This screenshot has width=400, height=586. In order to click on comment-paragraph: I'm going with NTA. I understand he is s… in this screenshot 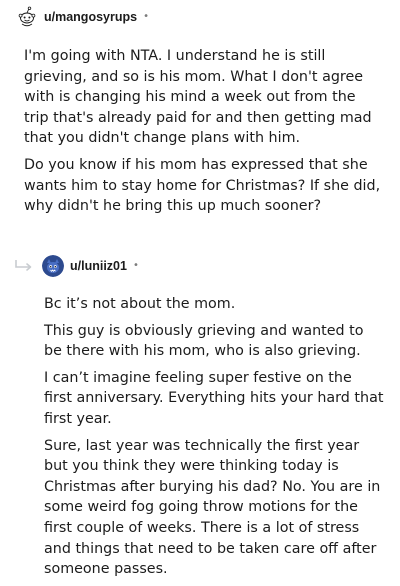, I will do `click(198, 97)`.